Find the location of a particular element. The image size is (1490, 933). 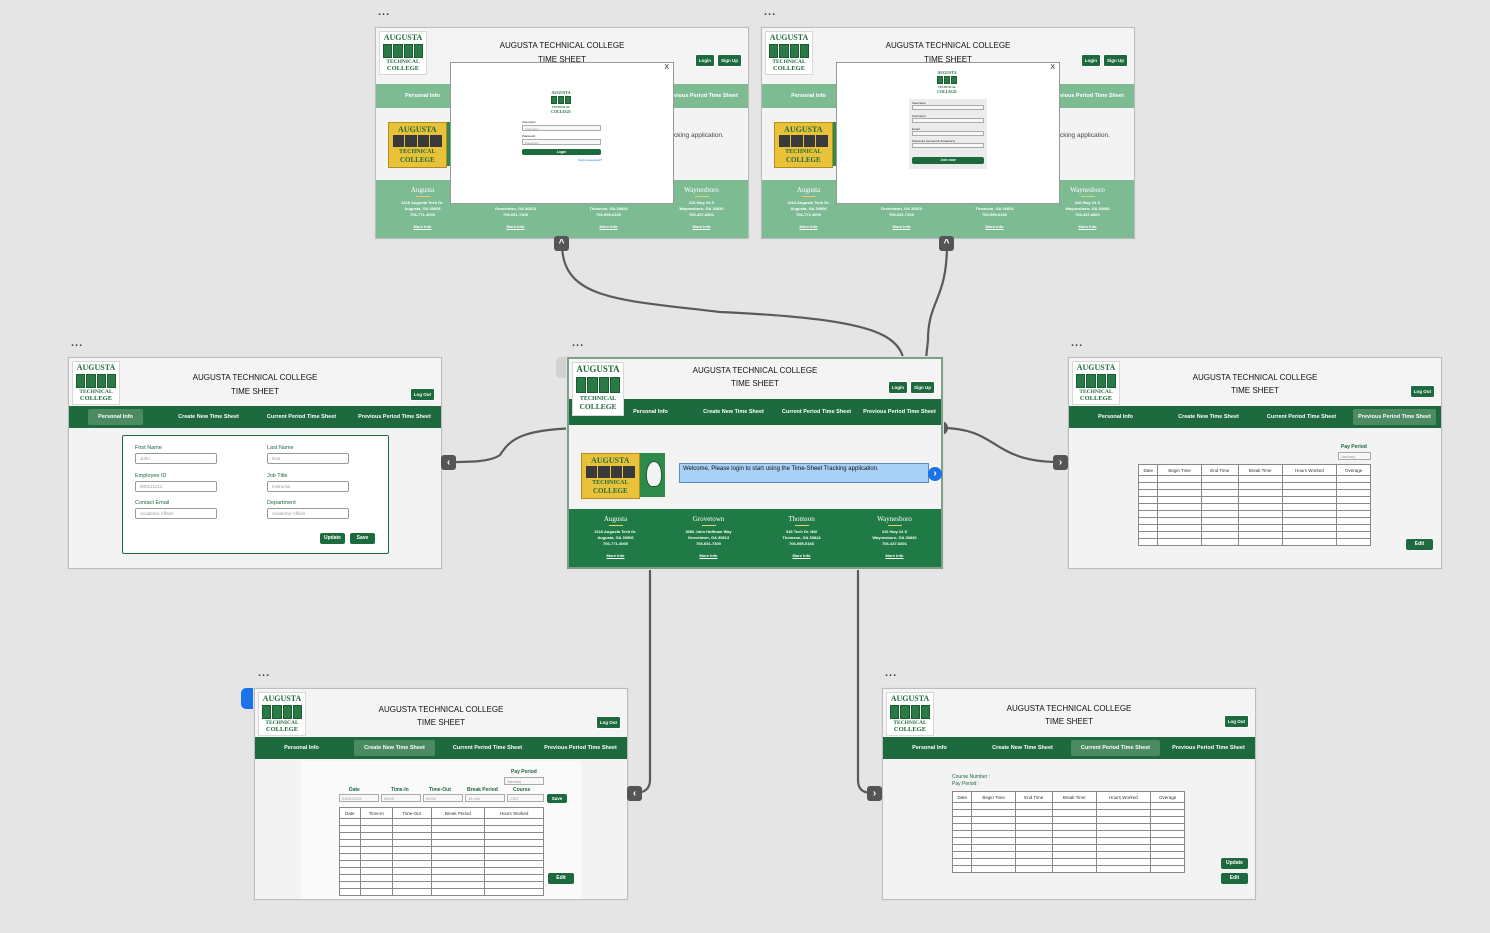

hotspot-arrow-icon: › is located at coordinates (935, 474).